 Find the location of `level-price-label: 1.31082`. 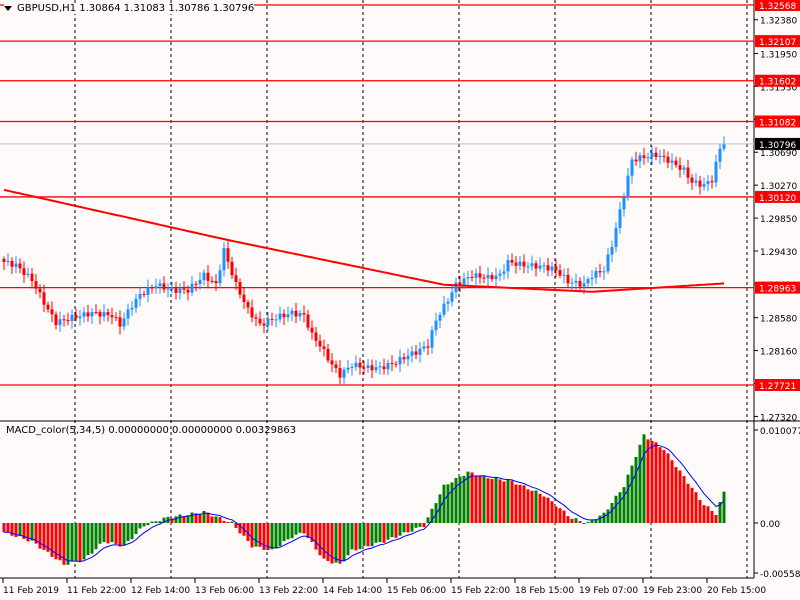

level-price-label: 1.31082 is located at coordinates (777, 124).